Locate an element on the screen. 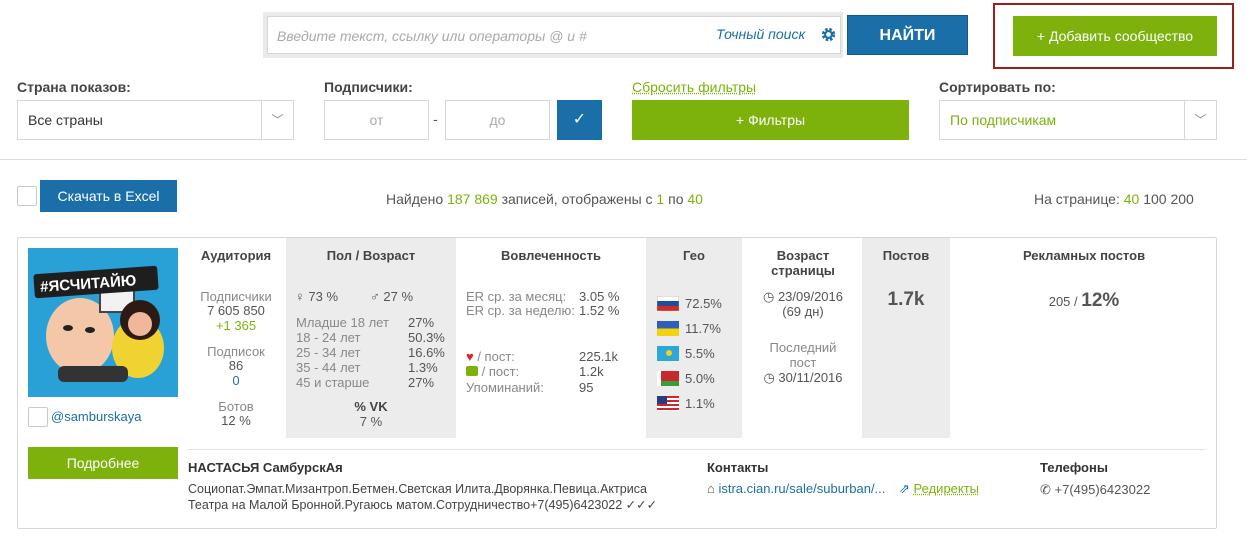 This screenshot has height=543, width=1247. phones-title: Телефоны is located at coordinates (1074, 467).